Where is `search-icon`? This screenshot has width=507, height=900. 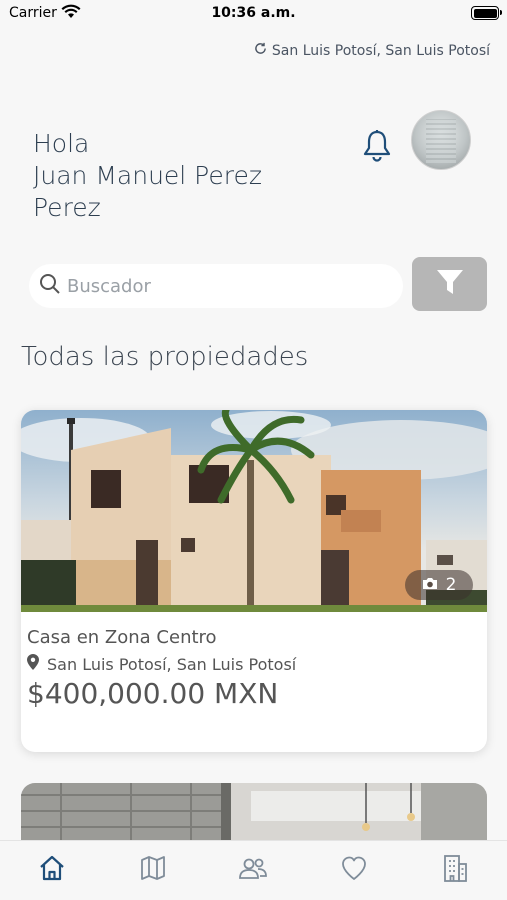 search-icon is located at coordinates (50, 286).